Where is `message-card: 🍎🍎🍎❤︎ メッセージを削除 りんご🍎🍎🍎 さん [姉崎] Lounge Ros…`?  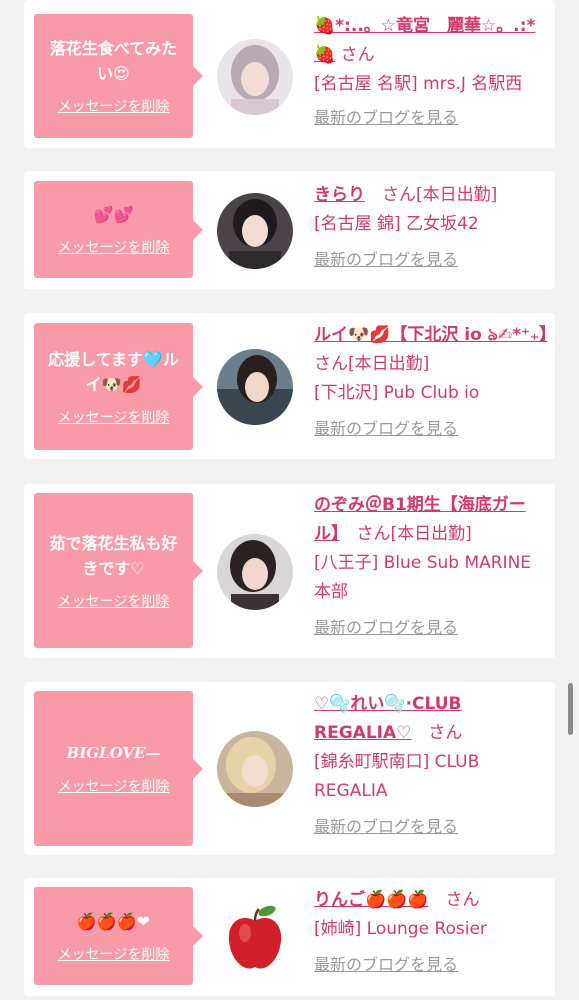 message-card: 🍎🍎🍎❤︎ メッセージを削除 りんご🍎🍎🍎 さん [姉崎] Lounge Ros… is located at coordinates (289, 937).